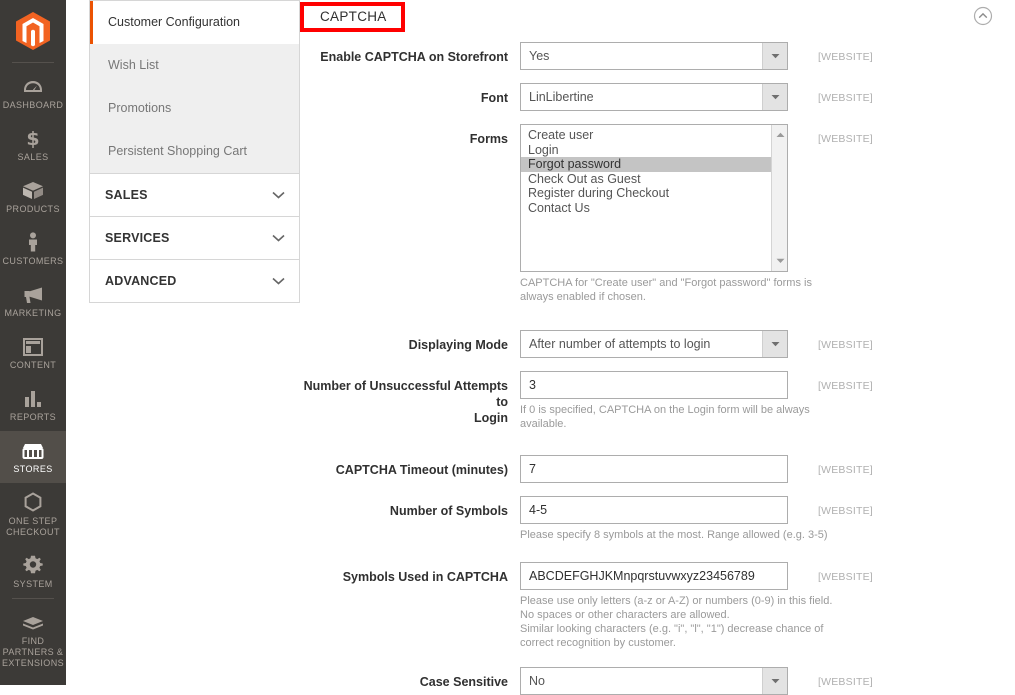 This screenshot has width=1015, height=695. Describe the element at coordinates (654, 164) in the screenshot. I see `forms-option-selected: Forgot password` at that location.